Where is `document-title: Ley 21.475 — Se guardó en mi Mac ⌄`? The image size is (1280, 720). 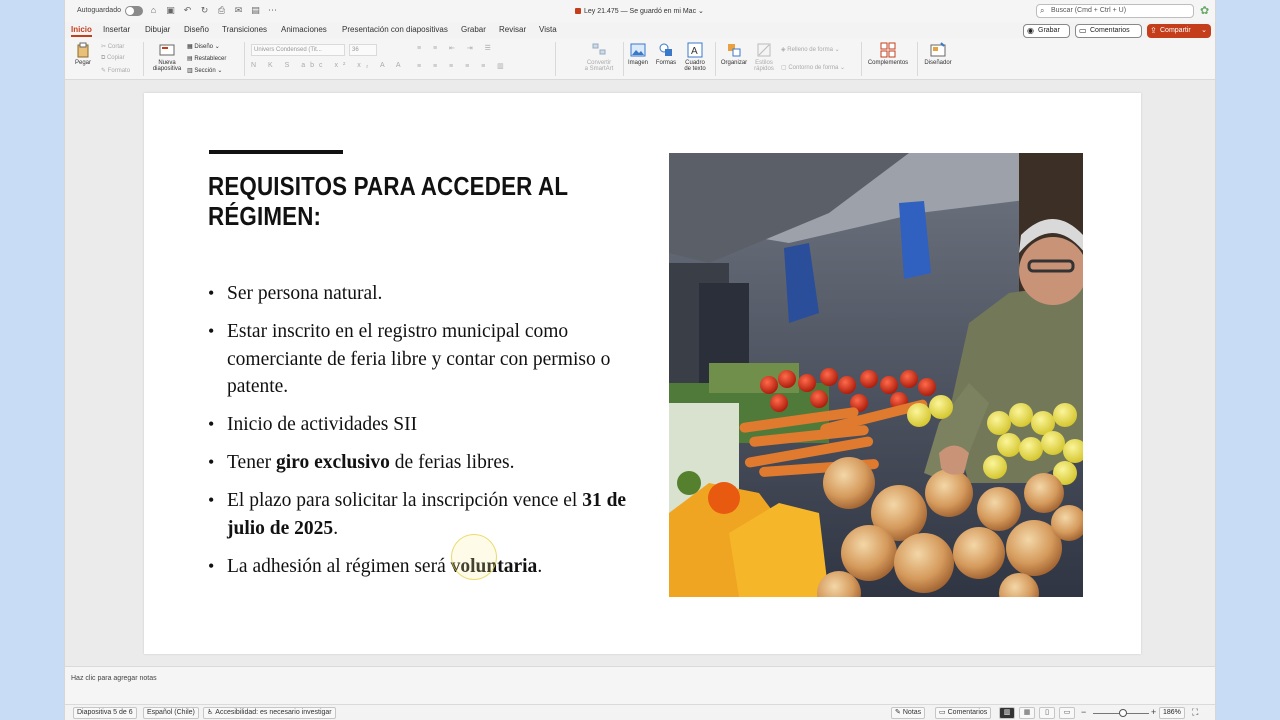 document-title: Ley 21.475 — Se guardó en mi Mac ⌄ is located at coordinates (639, 11).